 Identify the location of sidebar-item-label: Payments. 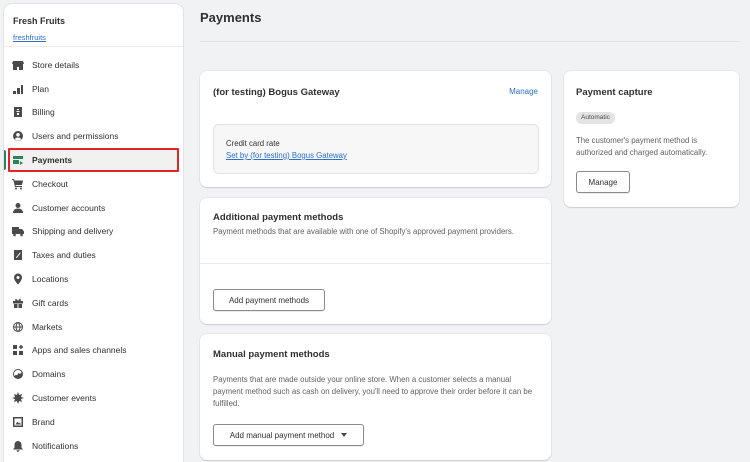
(52, 160).